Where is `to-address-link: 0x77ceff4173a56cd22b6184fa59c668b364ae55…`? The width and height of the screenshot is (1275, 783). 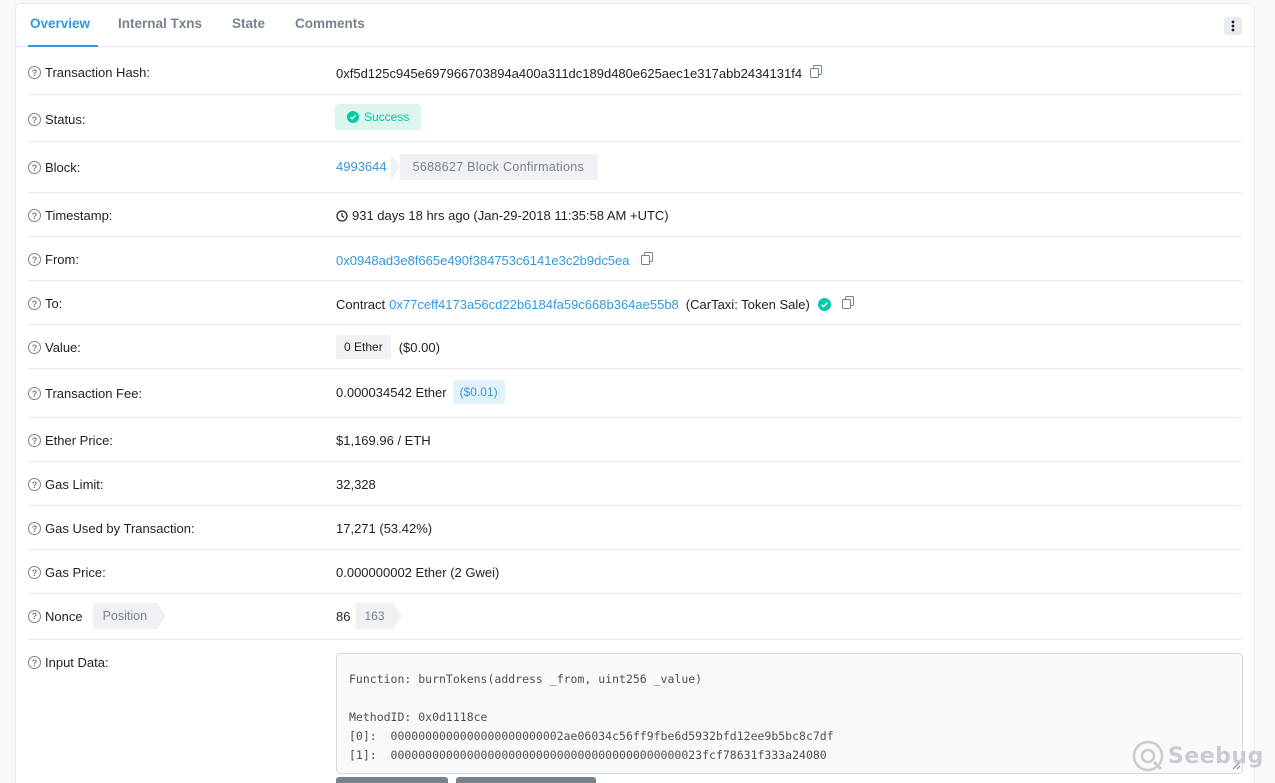 to-address-link: 0x77ceff4173a56cd22b6184fa59c668b364ae55… is located at coordinates (534, 304).